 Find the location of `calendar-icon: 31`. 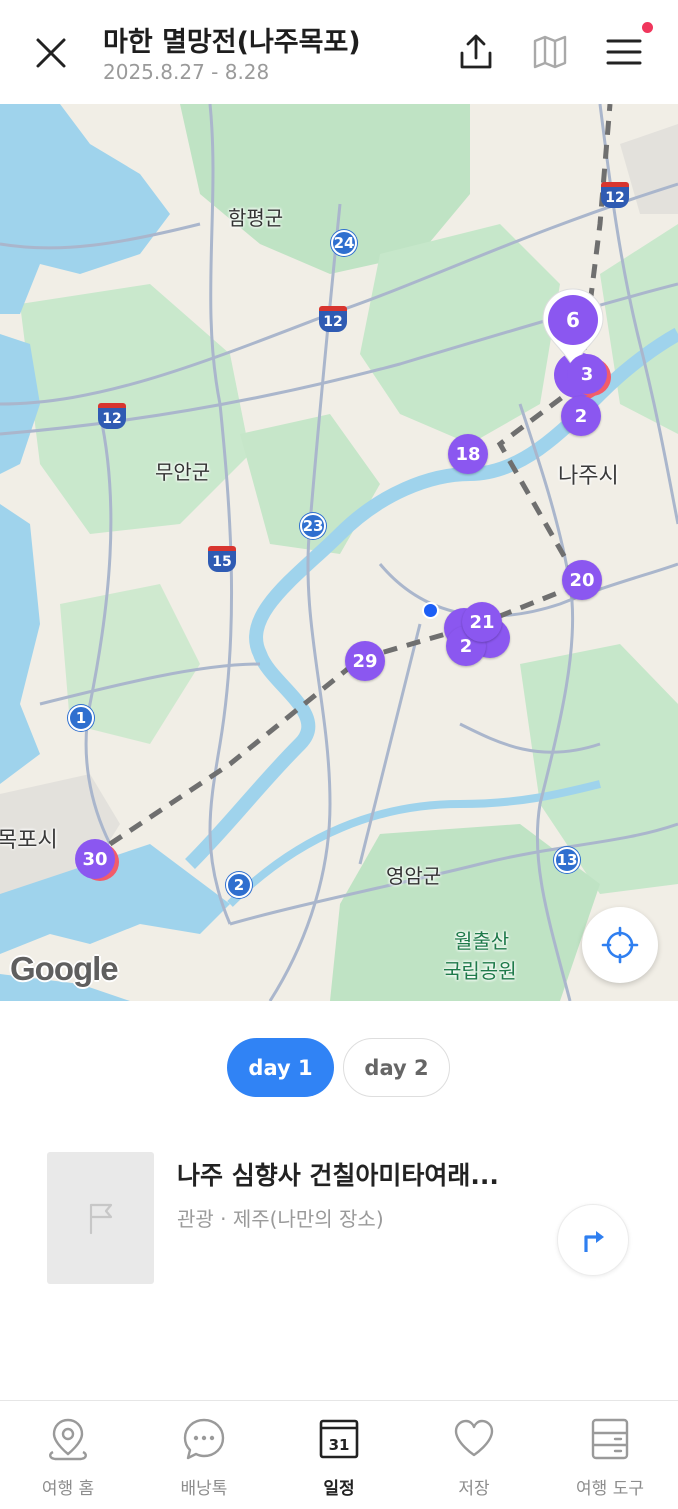

calendar-icon: 31 is located at coordinates (339, 1439).